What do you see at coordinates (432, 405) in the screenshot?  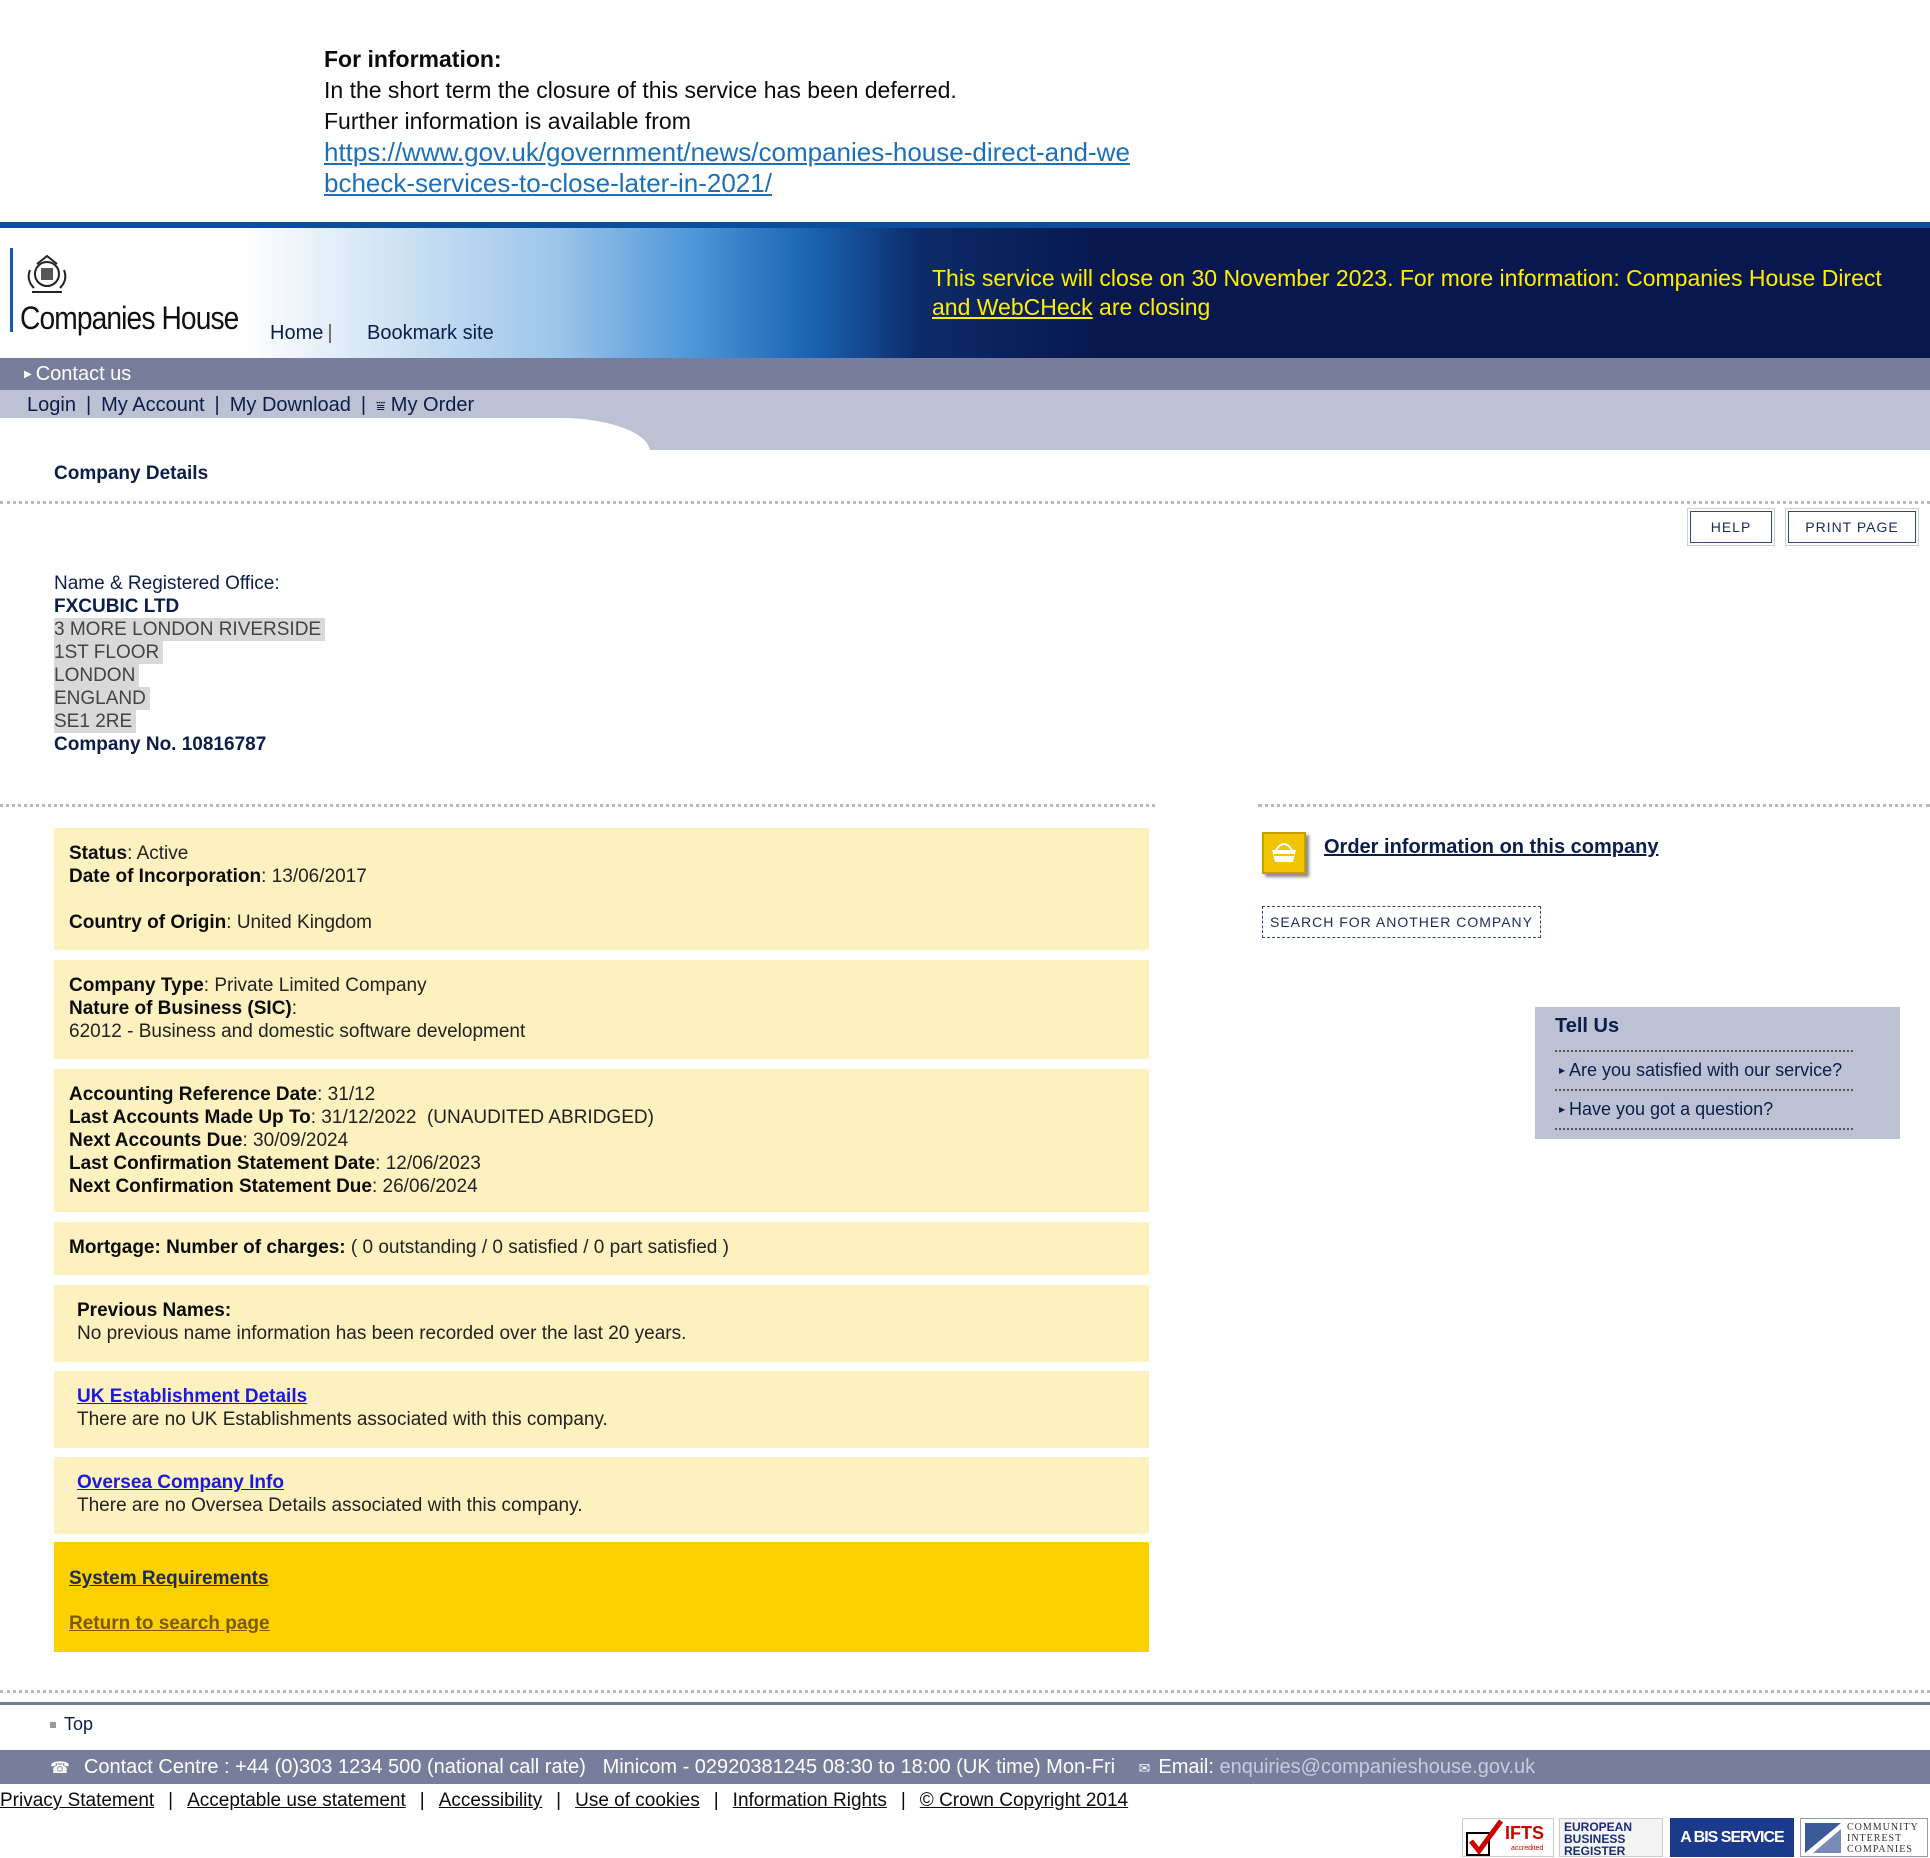 I see `my-order-link: My Order` at bounding box center [432, 405].